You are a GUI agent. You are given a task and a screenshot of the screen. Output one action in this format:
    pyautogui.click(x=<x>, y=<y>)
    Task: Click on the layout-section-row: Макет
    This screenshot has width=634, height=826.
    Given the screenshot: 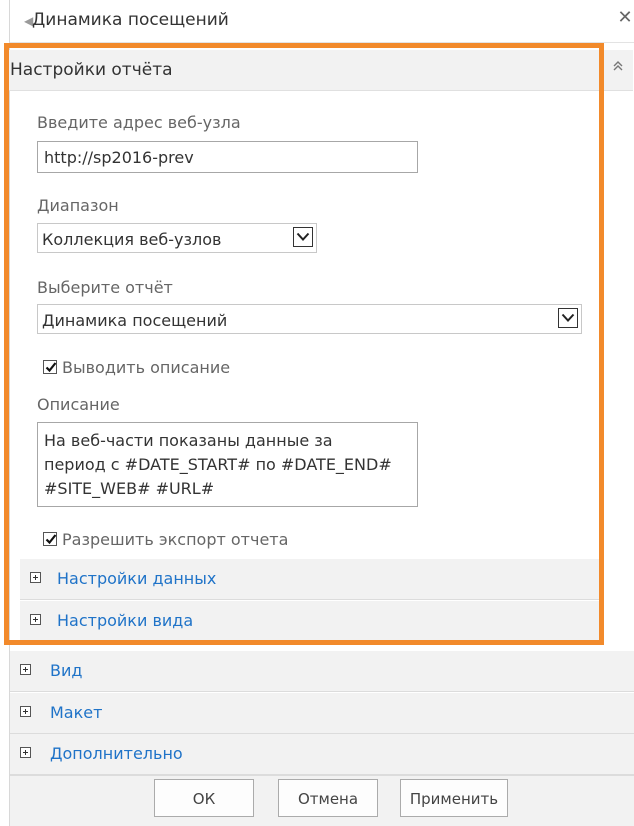 What is the action you would take?
    pyautogui.click(x=322, y=713)
    